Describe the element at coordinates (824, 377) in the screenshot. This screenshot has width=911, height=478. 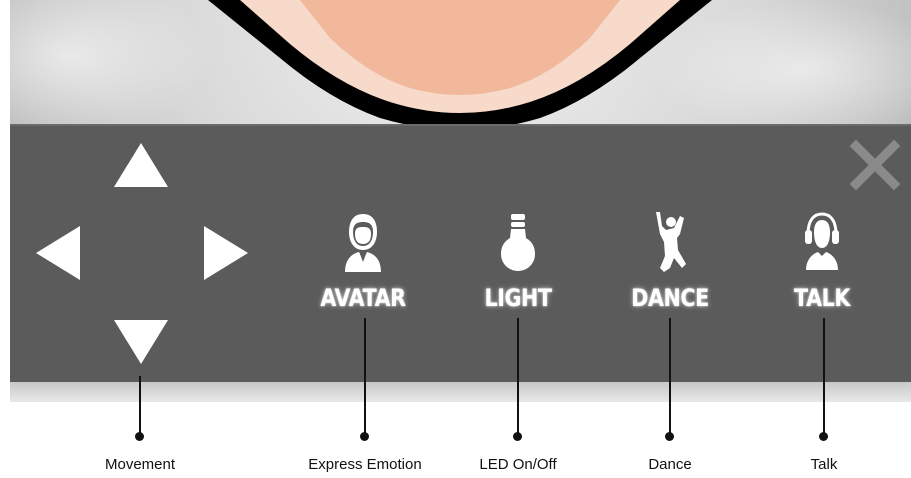
I see `callout-line-talk` at that location.